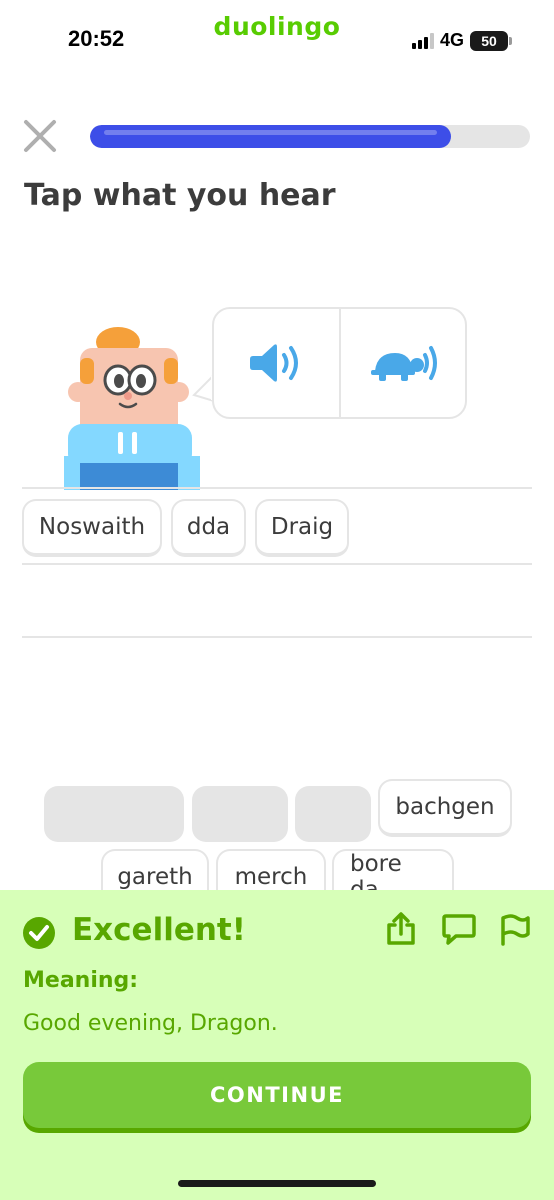  I want to click on speaker-icon, so click(274, 363).